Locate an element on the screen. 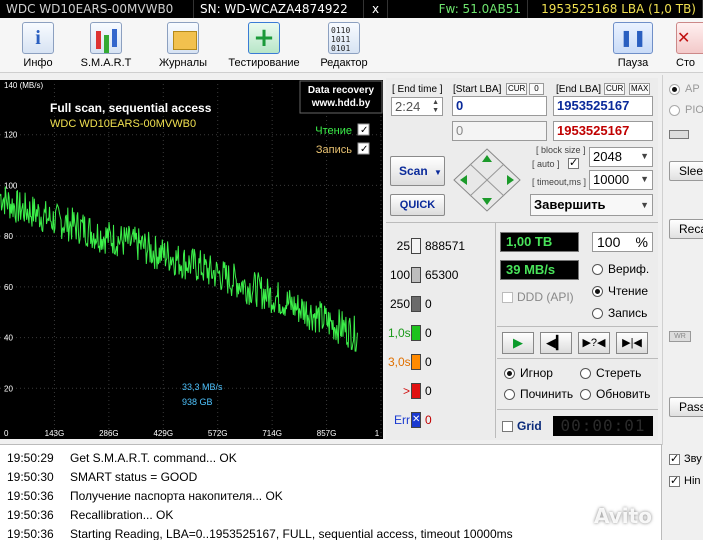 Image resolution: width=703 pixels, height=540 pixels. end-time-field: 2:24 ▲ ▼ is located at coordinates (417, 106).